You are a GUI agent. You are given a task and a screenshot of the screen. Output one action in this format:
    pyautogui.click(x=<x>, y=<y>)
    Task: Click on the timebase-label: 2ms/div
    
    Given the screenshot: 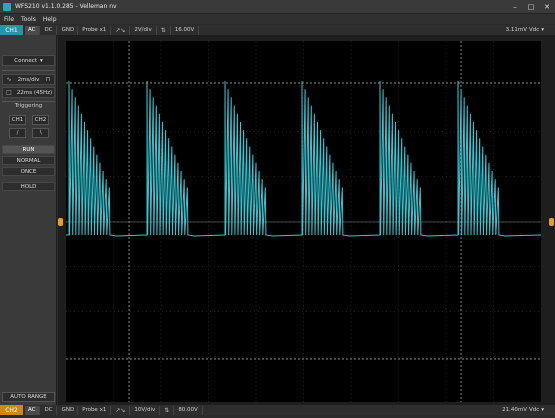 What is the action you would take?
    pyautogui.click(x=28, y=79)
    